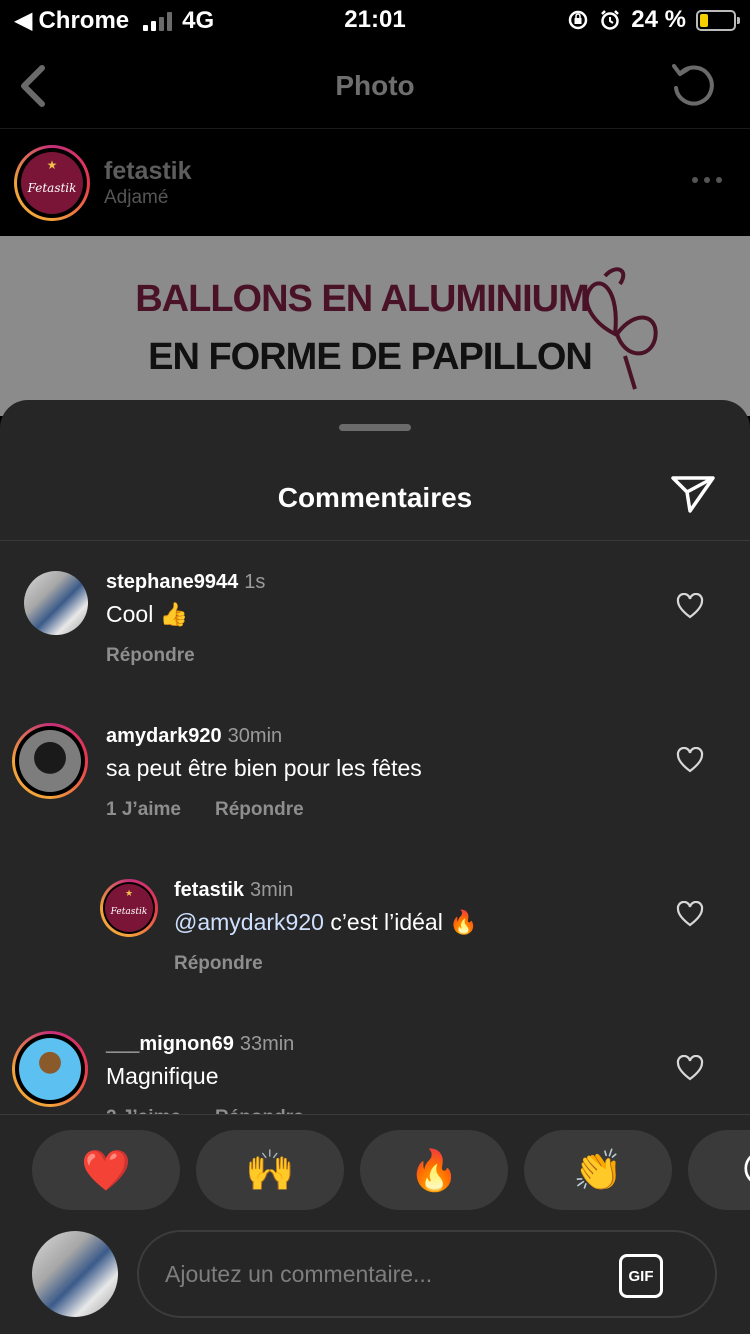 This screenshot has height=1334, width=750. Describe the element at coordinates (621, 328) in the screenshot. I see `butterfly-icon` at that location.